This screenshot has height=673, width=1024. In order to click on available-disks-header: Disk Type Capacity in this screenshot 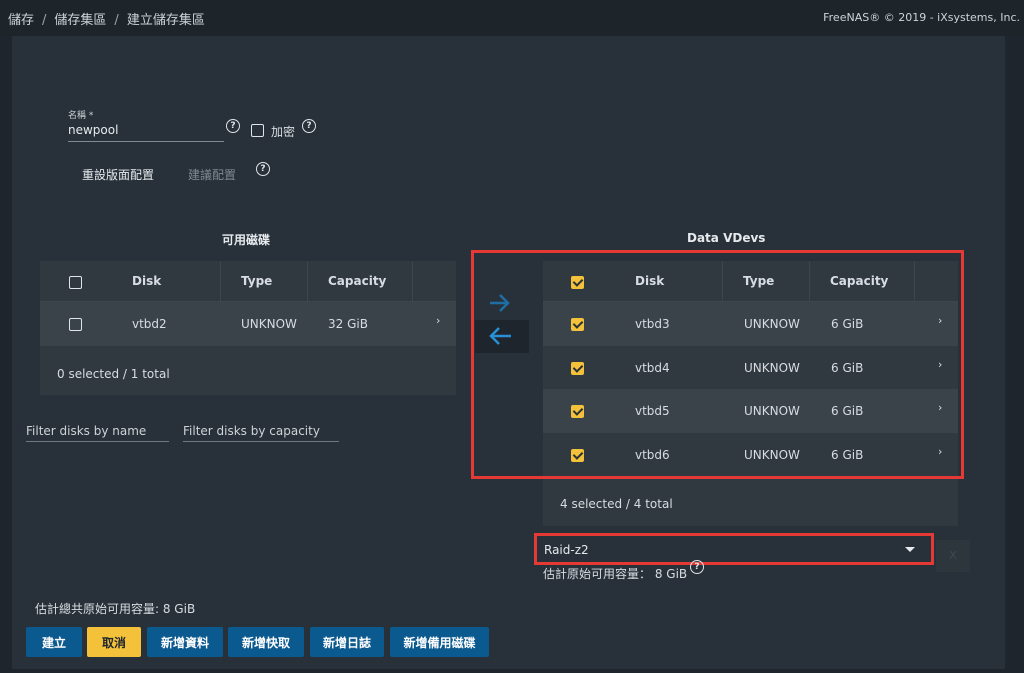, I will do `click(248, 281)`.